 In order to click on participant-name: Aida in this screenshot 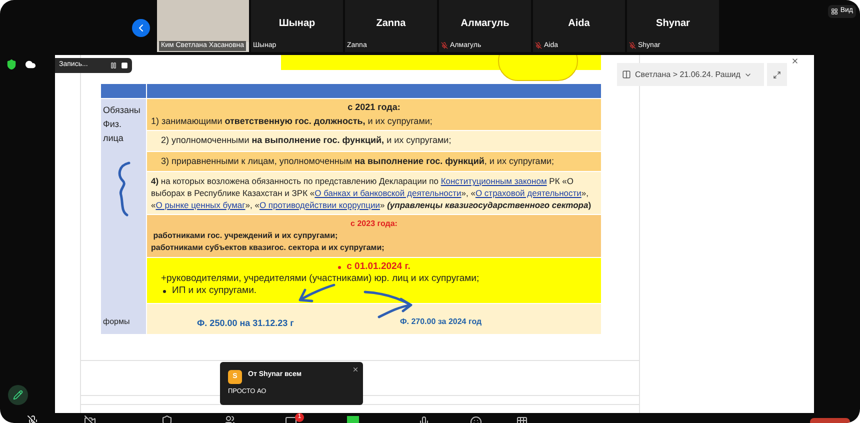, I will do `click(579, 23)`.